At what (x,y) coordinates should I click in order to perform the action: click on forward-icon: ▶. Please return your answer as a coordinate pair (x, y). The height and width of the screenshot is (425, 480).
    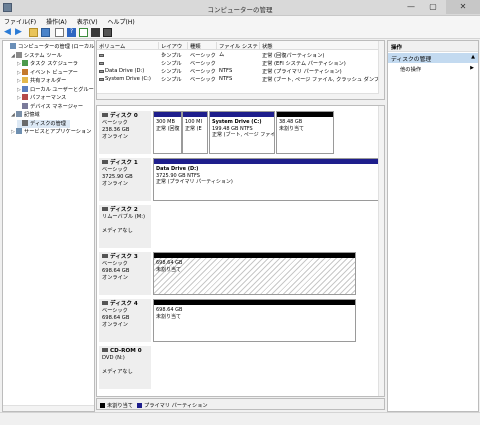
    Looking at the image, I should click on (19, 32).